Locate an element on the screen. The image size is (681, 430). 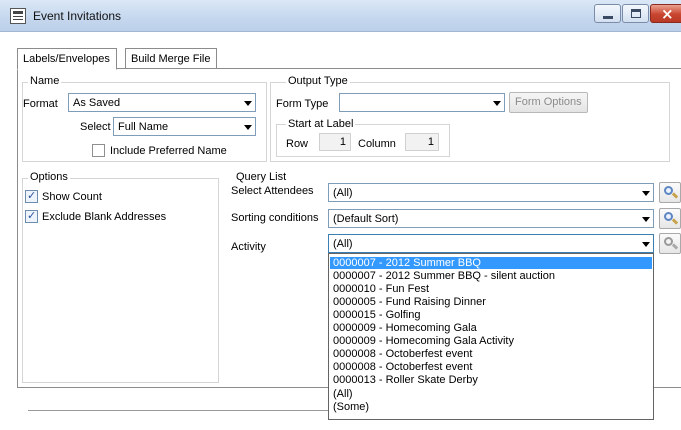
dropdown-option: (Some) is located at coordinates (491, 407).